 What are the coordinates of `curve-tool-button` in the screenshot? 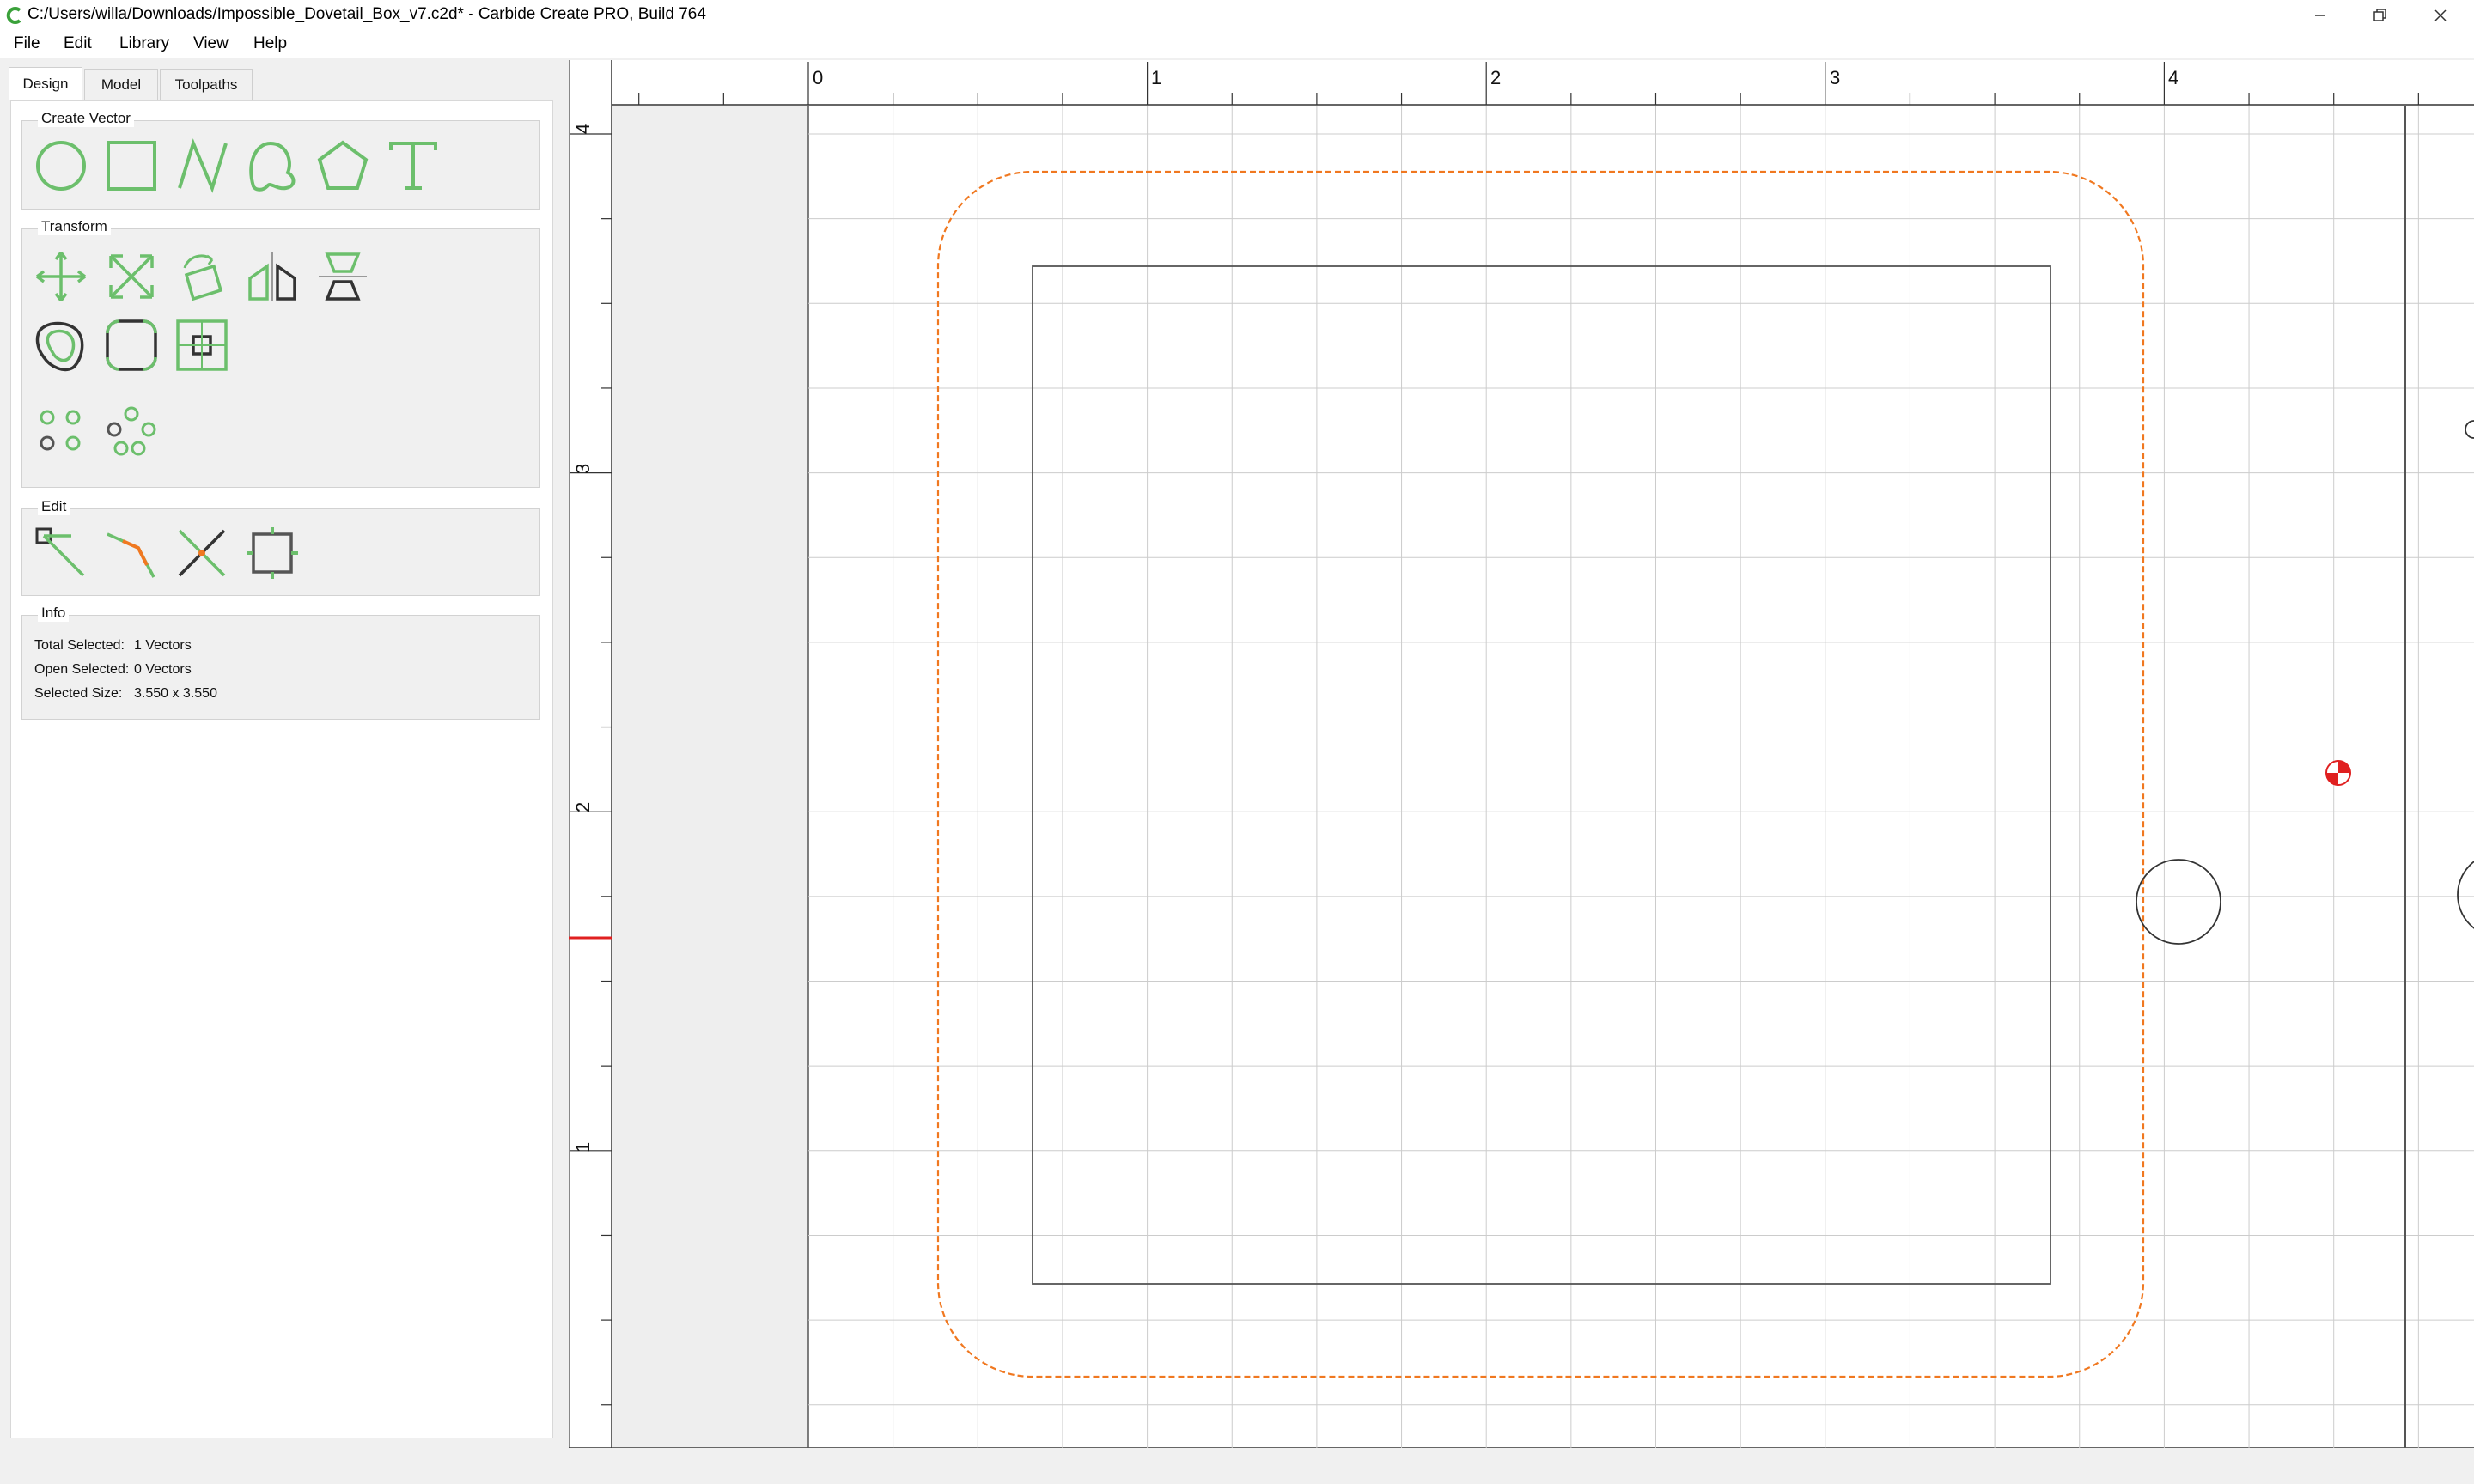 It's located at (272, 166).